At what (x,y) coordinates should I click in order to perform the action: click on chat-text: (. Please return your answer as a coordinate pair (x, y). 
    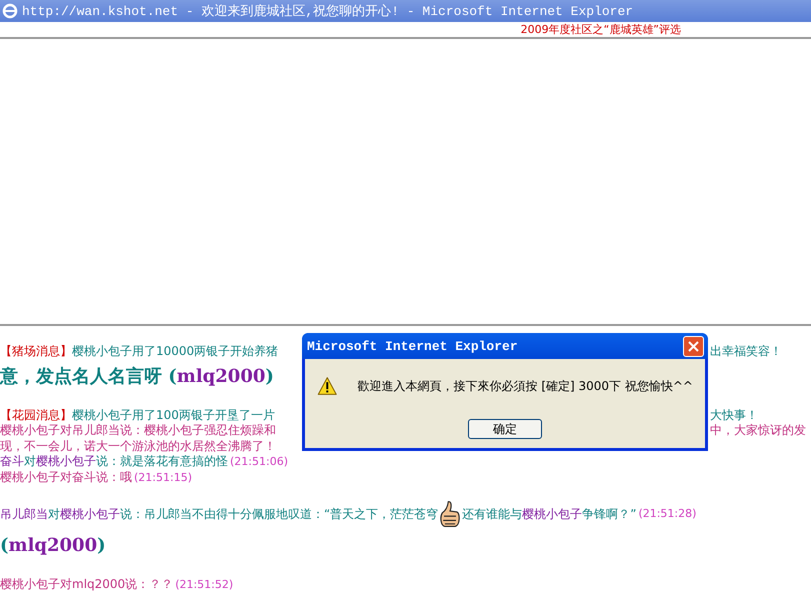
    Looking at the image, I should click on (4, 546).